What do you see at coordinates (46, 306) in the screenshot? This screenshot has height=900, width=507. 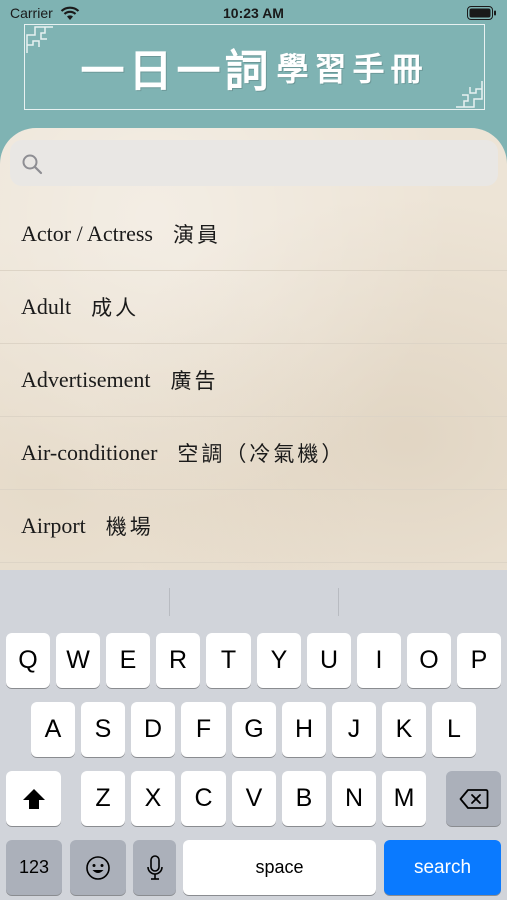 I see `word-english: Adult` at bounding box center [46, 306].